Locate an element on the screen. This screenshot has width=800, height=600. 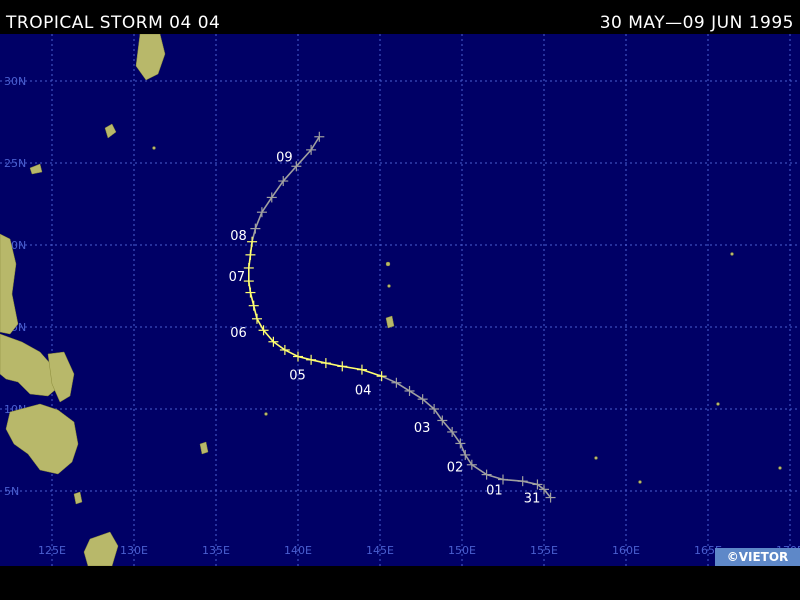
date-range: 30 MAY—09 JUN 1995 is located at coordinates (696, 23).